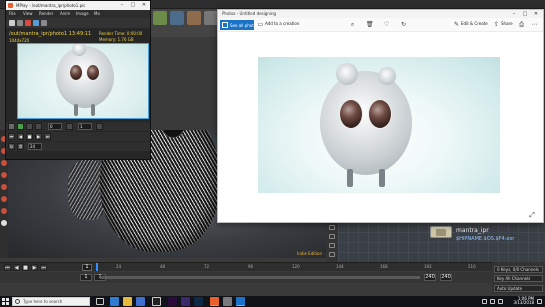 The width and height of the screenshot is (545, 307). I want to click on edit-create-icon: ✎, so click(456, 24).